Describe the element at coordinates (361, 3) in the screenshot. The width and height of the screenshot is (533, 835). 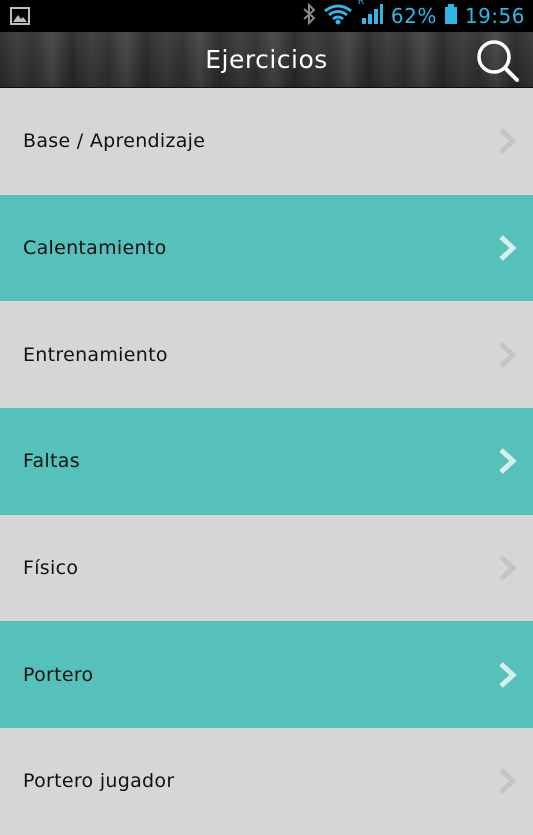
I see `roaming-indicator: R` at that location.